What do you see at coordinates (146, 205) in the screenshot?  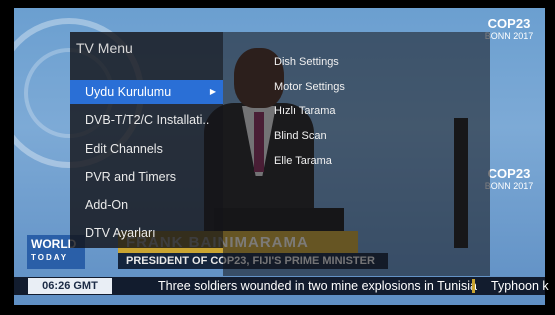 I see `menu-item-add-on: Add-On` at bounding box center [146, 205].